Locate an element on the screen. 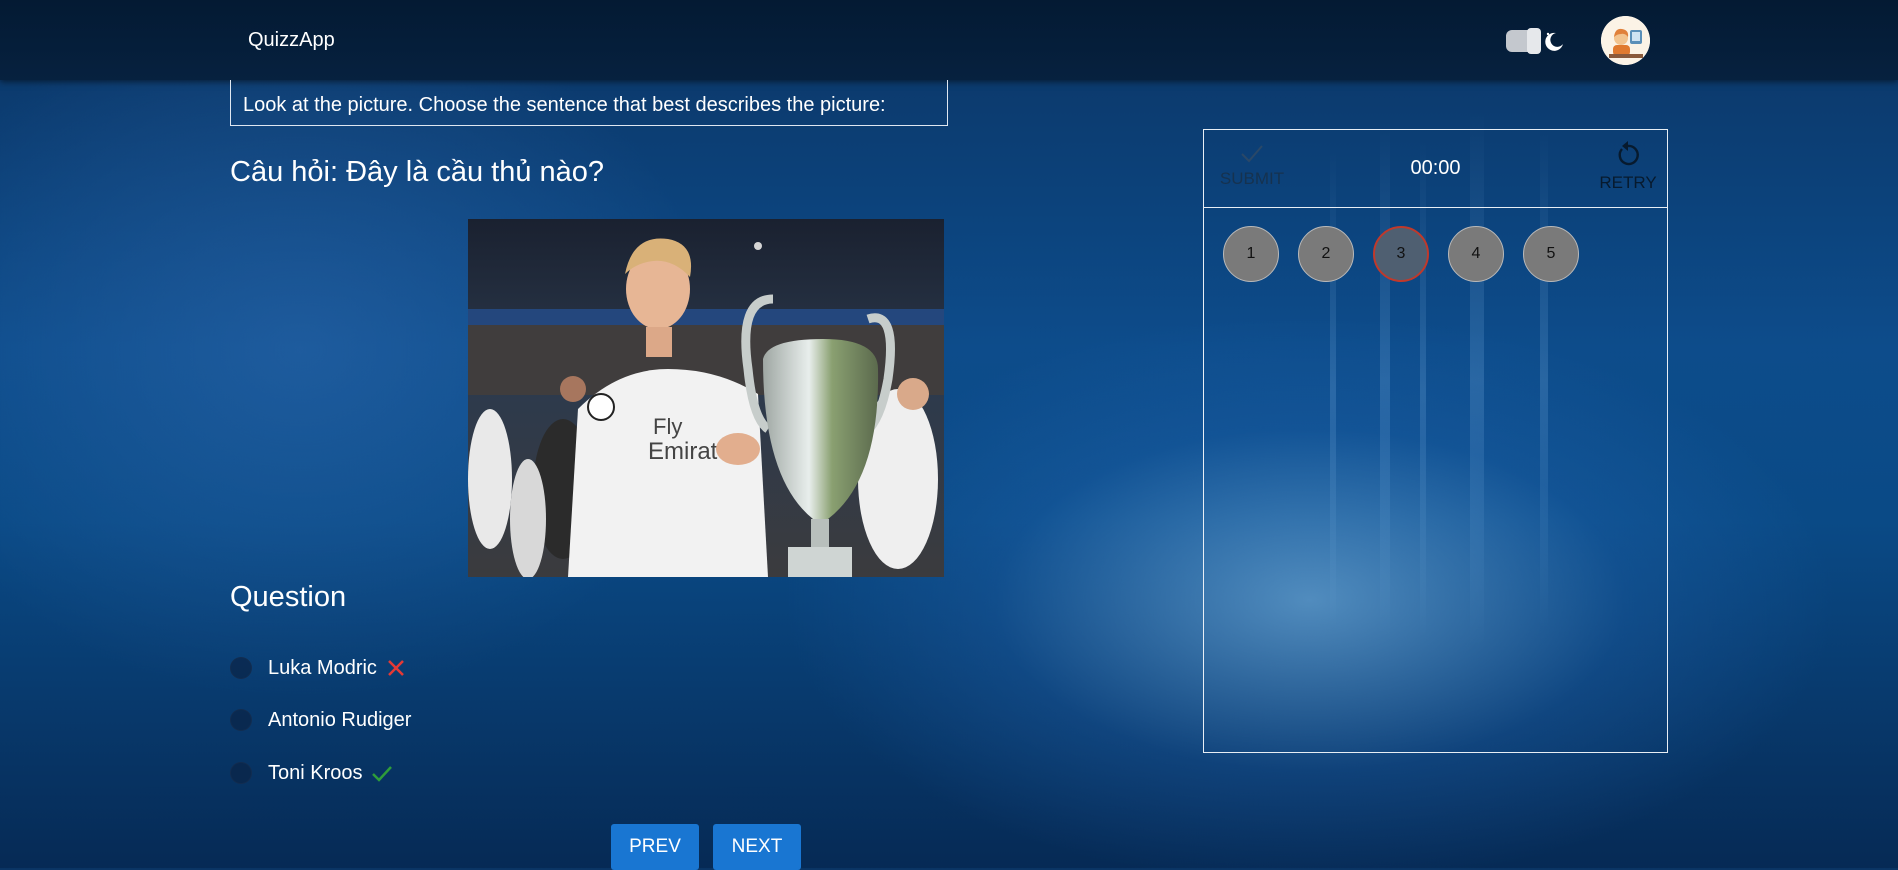 The width and height of the screenshot is (1898, 870). panel-header: SUBMIT 00:00 RETRY is located at coordinates (1435, 169).